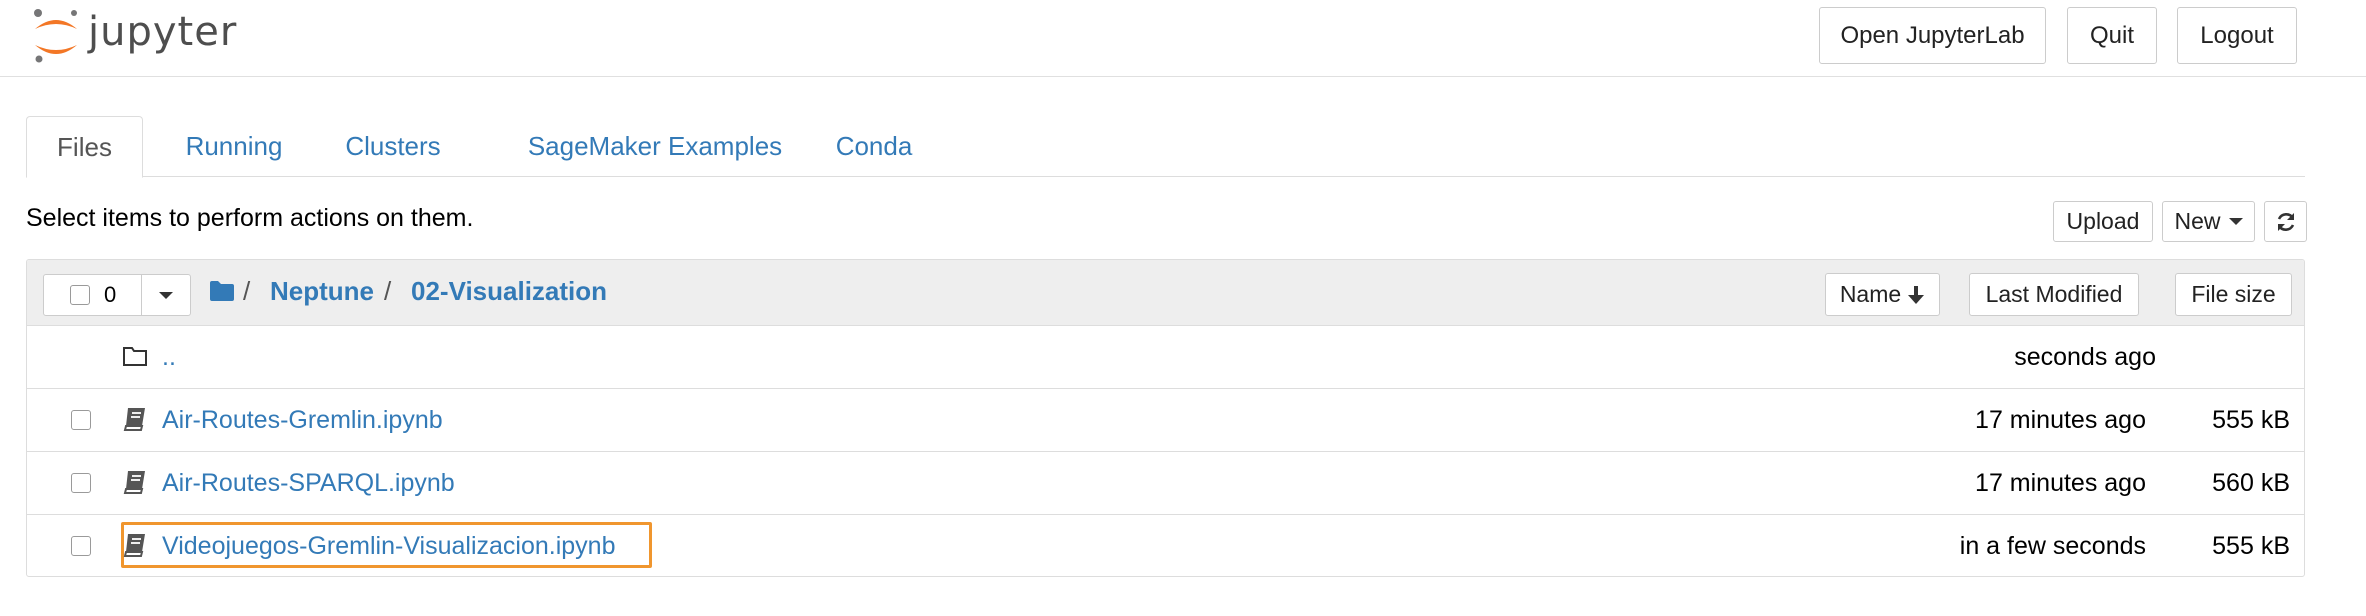 The height and width of the screenshot is (616, 2366). What do you see at coordinates (2052, 546) in the screenshot?
I see `list-item-modified: in a few seconds` at bounding box center [2052, 546].